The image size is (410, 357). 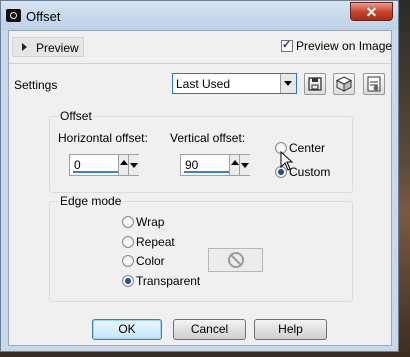 I want to click on transparent-radio, so click(x=128, y=281).